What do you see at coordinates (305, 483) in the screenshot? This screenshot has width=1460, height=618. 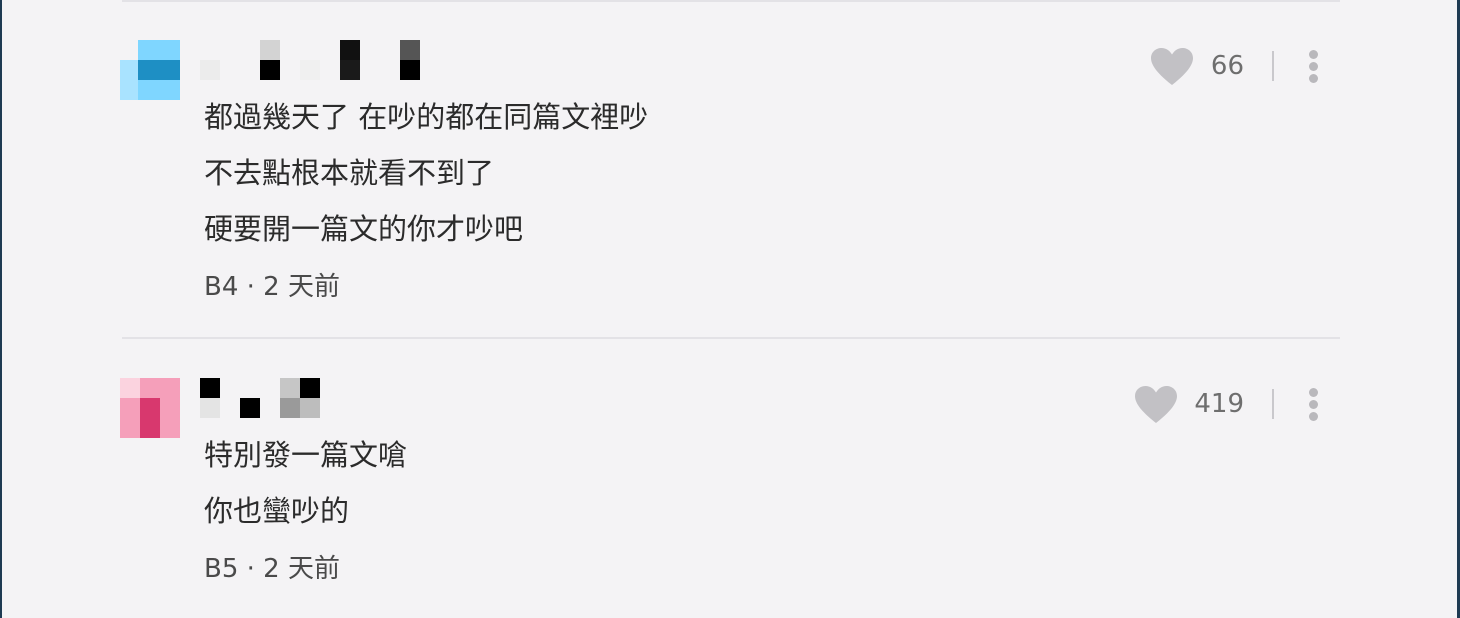 I see `comment-text: 特別發一篇文嗆 你也蠻吵的` at bounding box center [305, 483].